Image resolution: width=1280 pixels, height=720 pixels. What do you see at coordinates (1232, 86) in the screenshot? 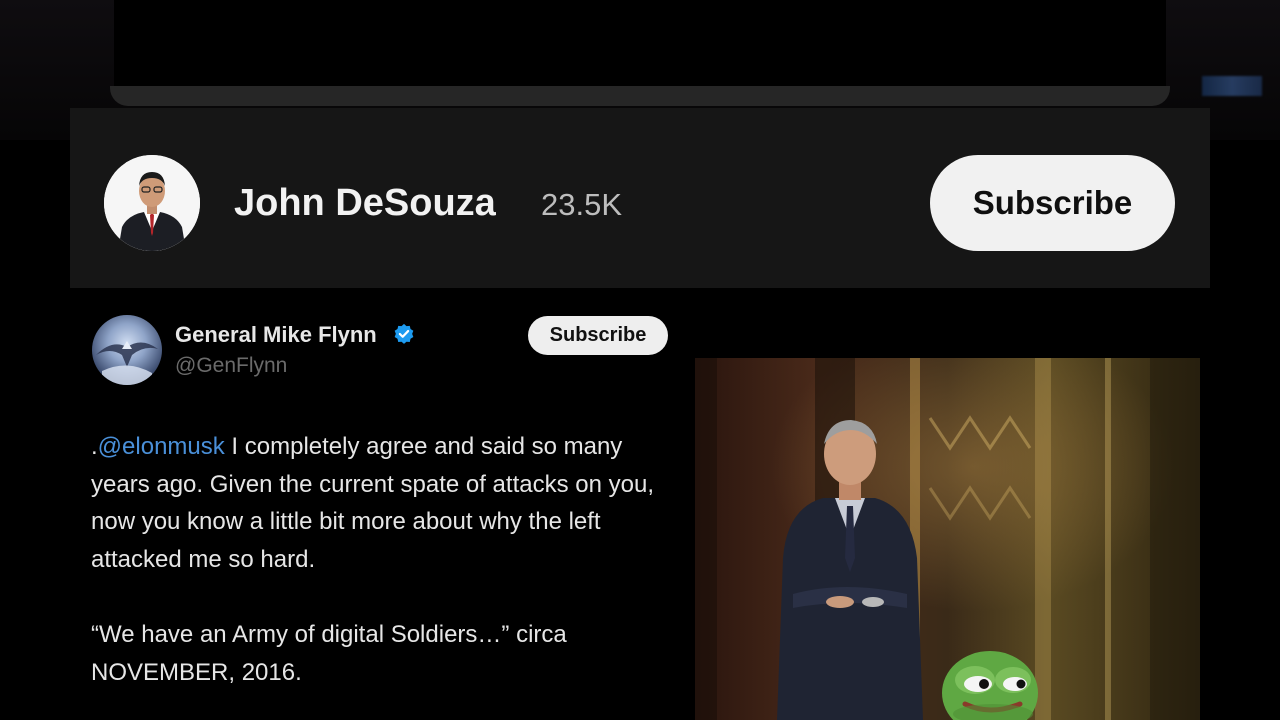
I see `blurred-overlay-element` at bounding box center [1232, 86].